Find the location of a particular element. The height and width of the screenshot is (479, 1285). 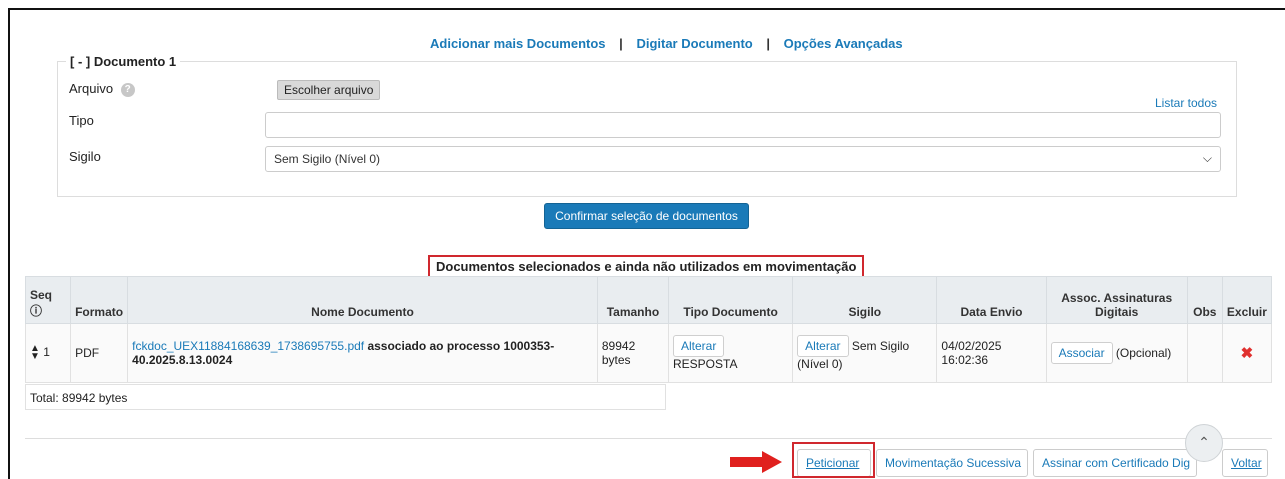

tamanho-cell: 89942 bytes is located at coordinates (632, 353).